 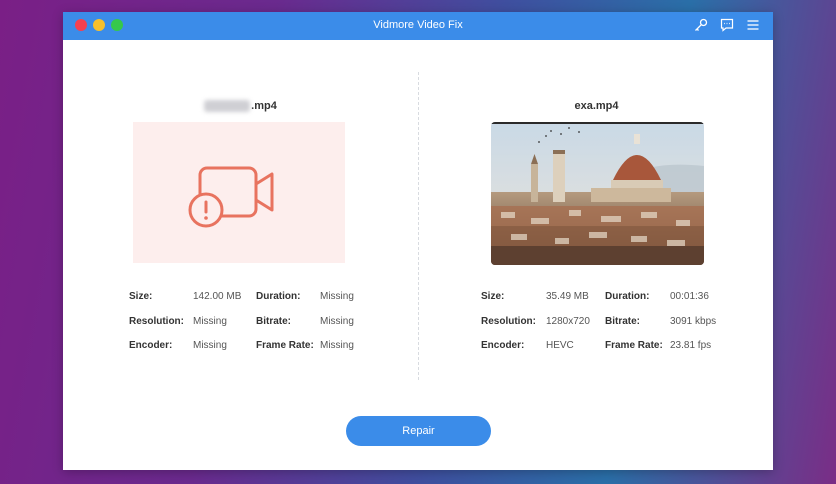 I want to click on encoder-value: HEVC, so click(x=560, y=345).